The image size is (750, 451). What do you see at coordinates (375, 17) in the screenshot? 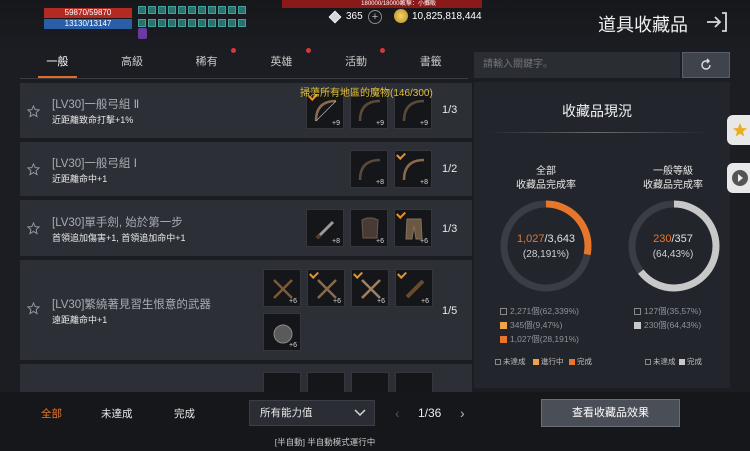
I see `add-diamond-button: +` at bounding box center [375, 17].